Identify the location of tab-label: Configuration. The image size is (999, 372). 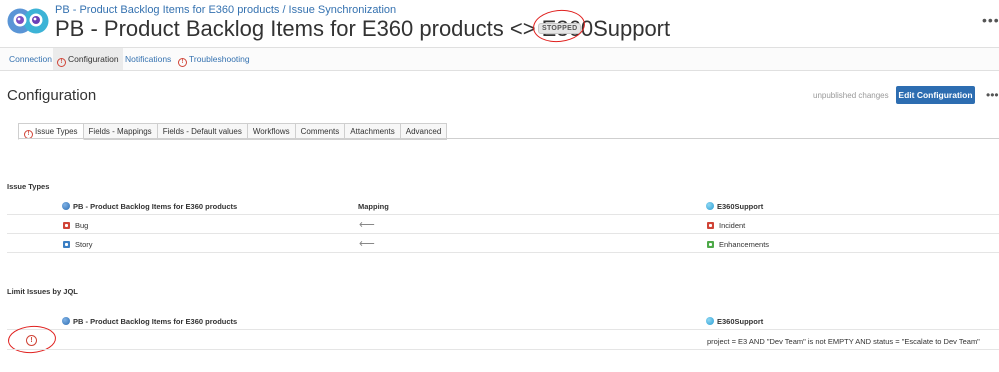
(93, 59).